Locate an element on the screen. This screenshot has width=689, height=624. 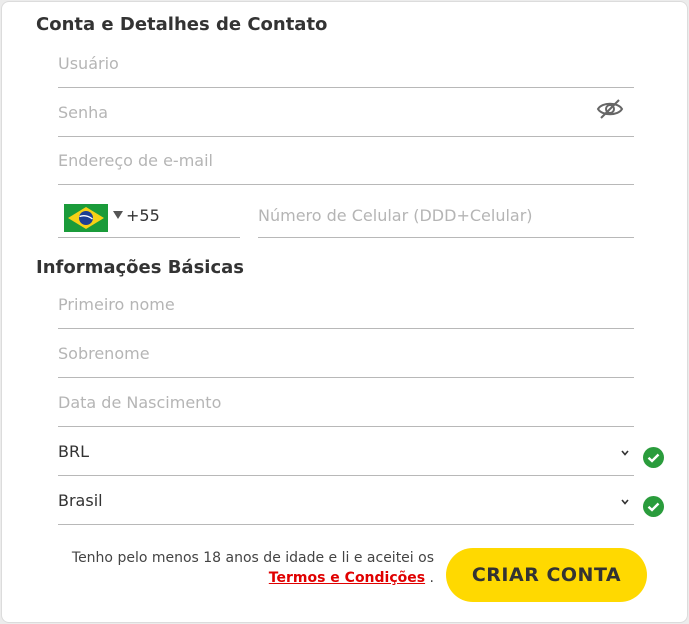
terms-suffix: . is located at coordinates (431, 578).